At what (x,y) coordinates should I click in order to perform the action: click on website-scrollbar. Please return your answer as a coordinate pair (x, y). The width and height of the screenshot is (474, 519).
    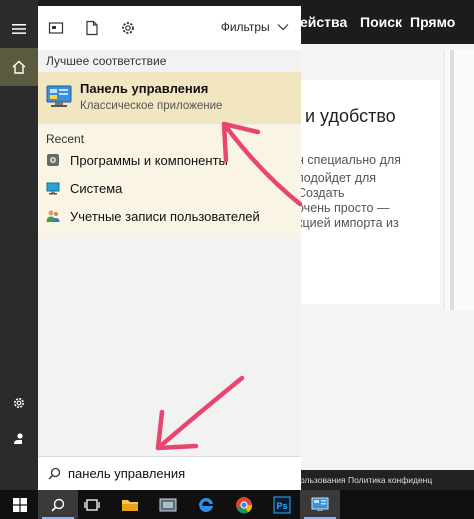
    Looking at the image, I should click on (459, 180).